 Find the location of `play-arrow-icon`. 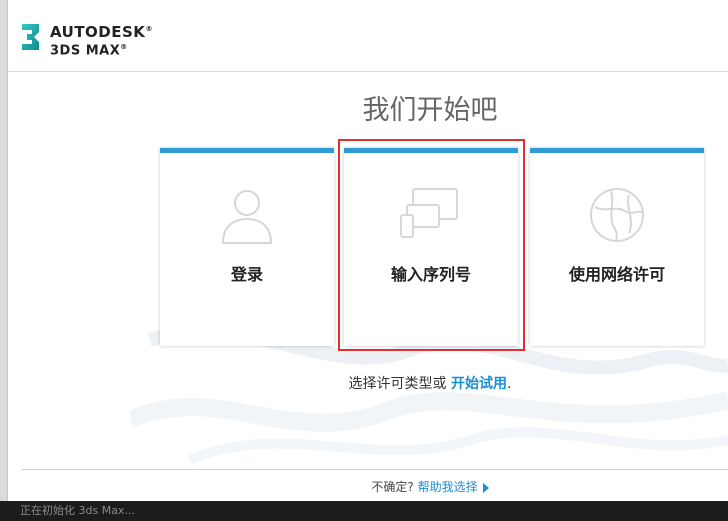

play-arrow-icon is located at coordinates (485, 487).